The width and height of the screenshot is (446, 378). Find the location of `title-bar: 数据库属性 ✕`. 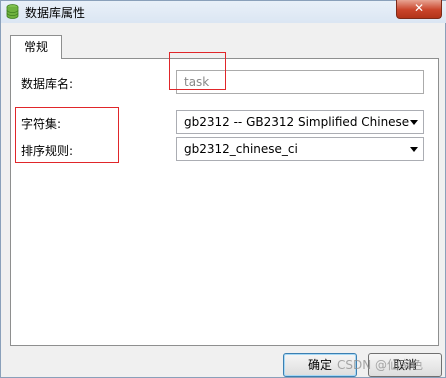

title-bar: 数据库属性 ✕ is located at coordinates (223, 11).